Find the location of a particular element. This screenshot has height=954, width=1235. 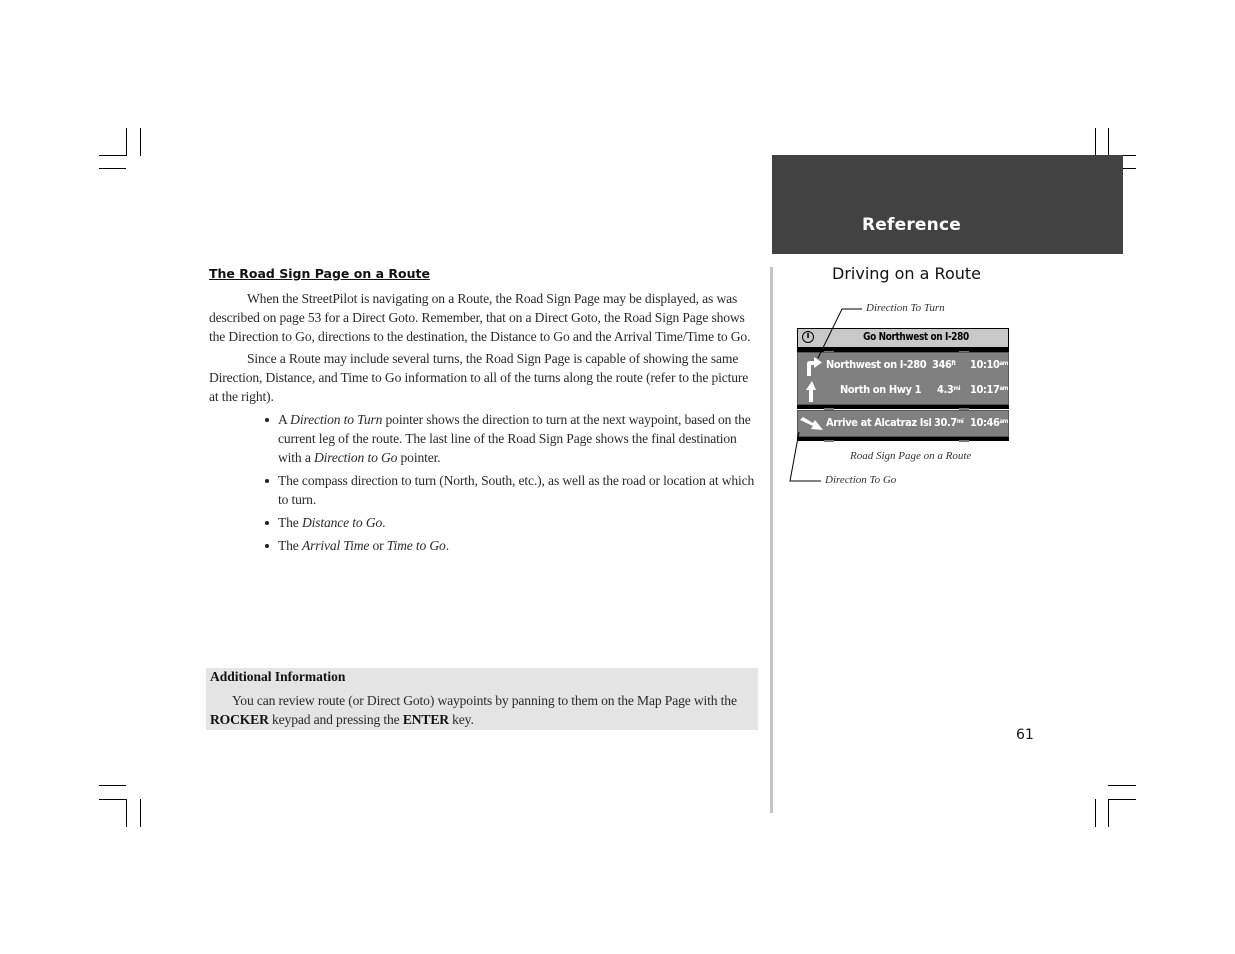

destination-row: Arrive at Alcatraz Isl 30.7mi 10:46am is located at coordinates (903, 423).